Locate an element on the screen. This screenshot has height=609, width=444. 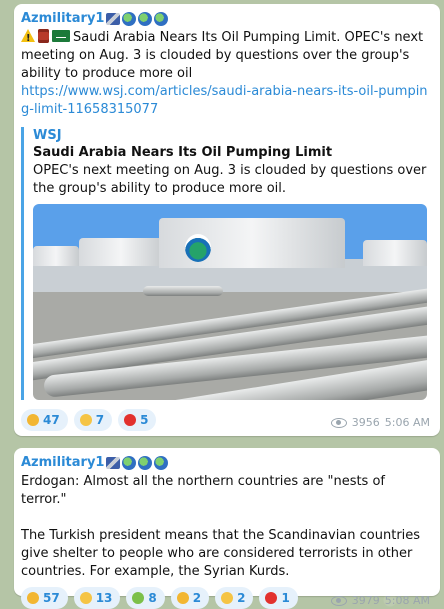
reaction-grin: 7 is located at coordinates (93, 420).